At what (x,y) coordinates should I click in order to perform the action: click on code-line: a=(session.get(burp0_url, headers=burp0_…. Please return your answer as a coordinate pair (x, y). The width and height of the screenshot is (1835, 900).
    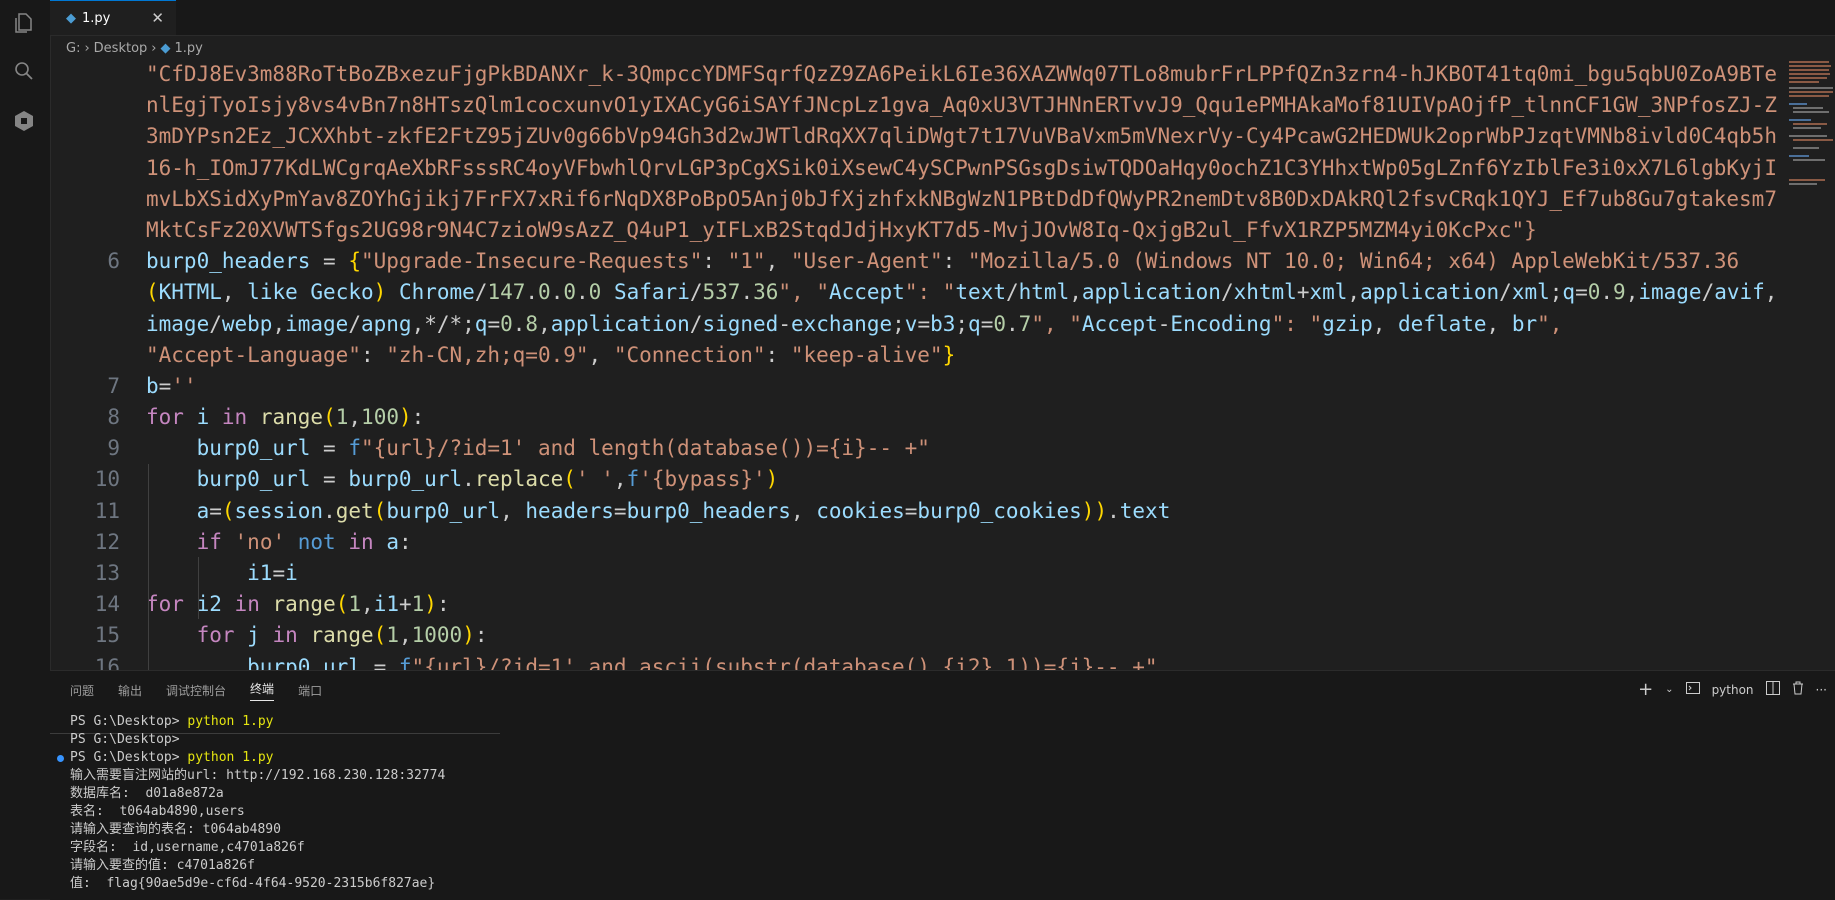
    Looking at the image, I should click on (965, 511).